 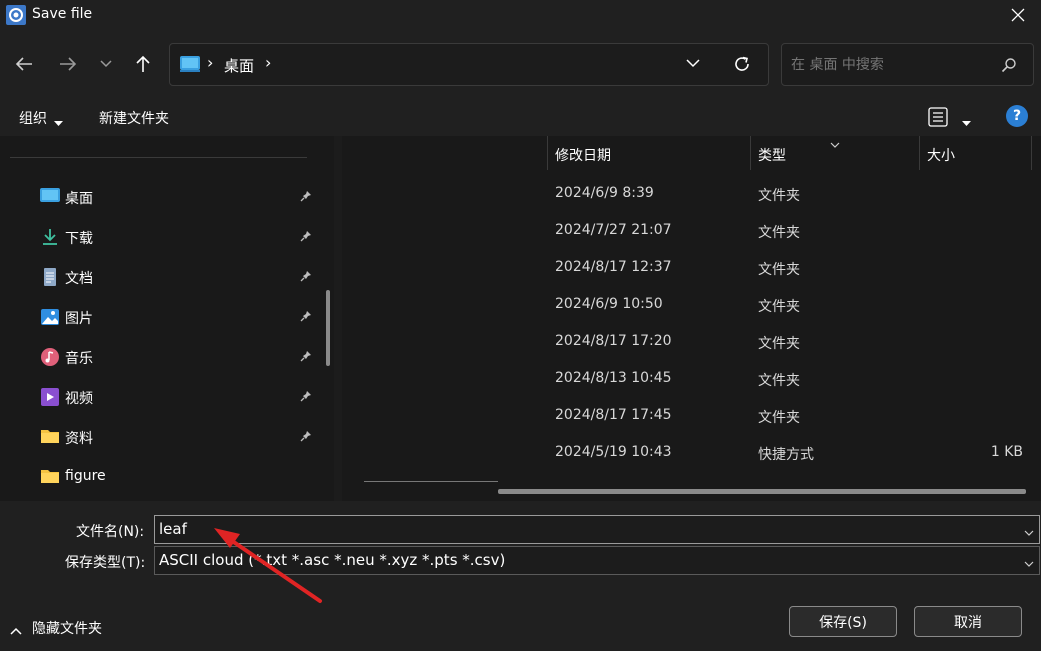 I want to click on picture-icon, so click(x=50, y=317).